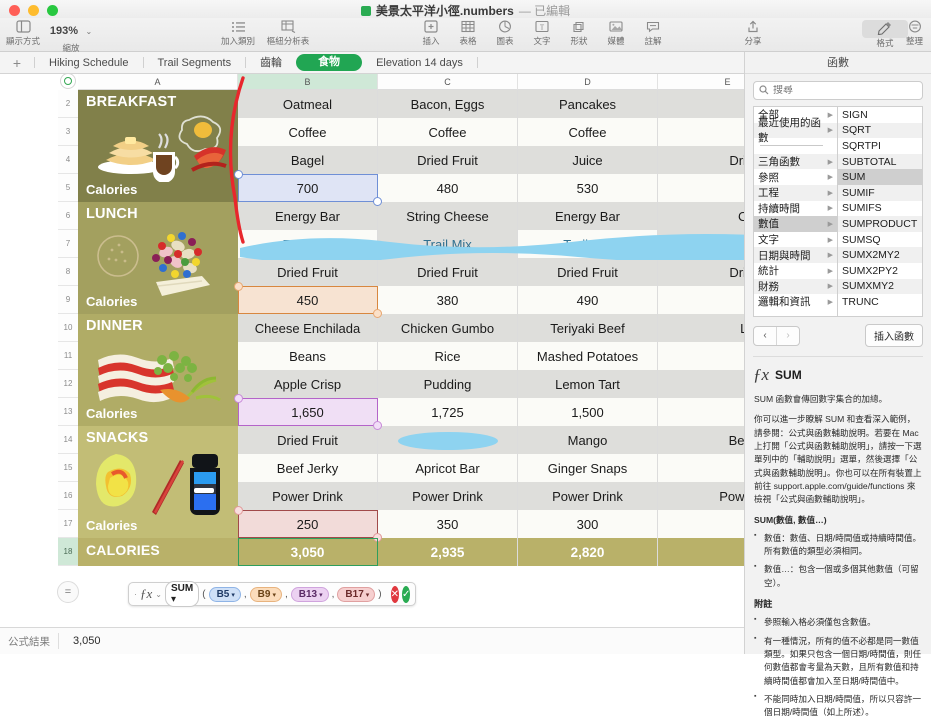 This screenshot has width=931, height=720. Describe the element at coordinates (448, 524) in the screenshot. I see `cell-c17: 350` at that location.